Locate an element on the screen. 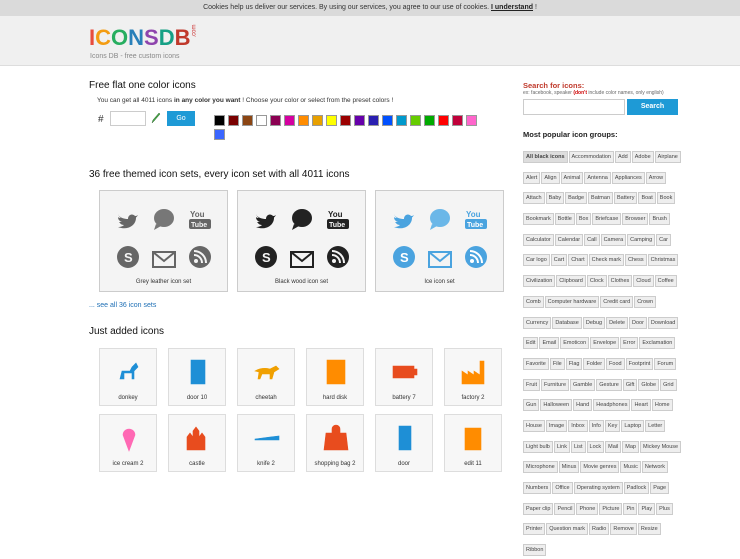 The image size is (740, 559). tag-map: Map is located at coordinates (630, 446).